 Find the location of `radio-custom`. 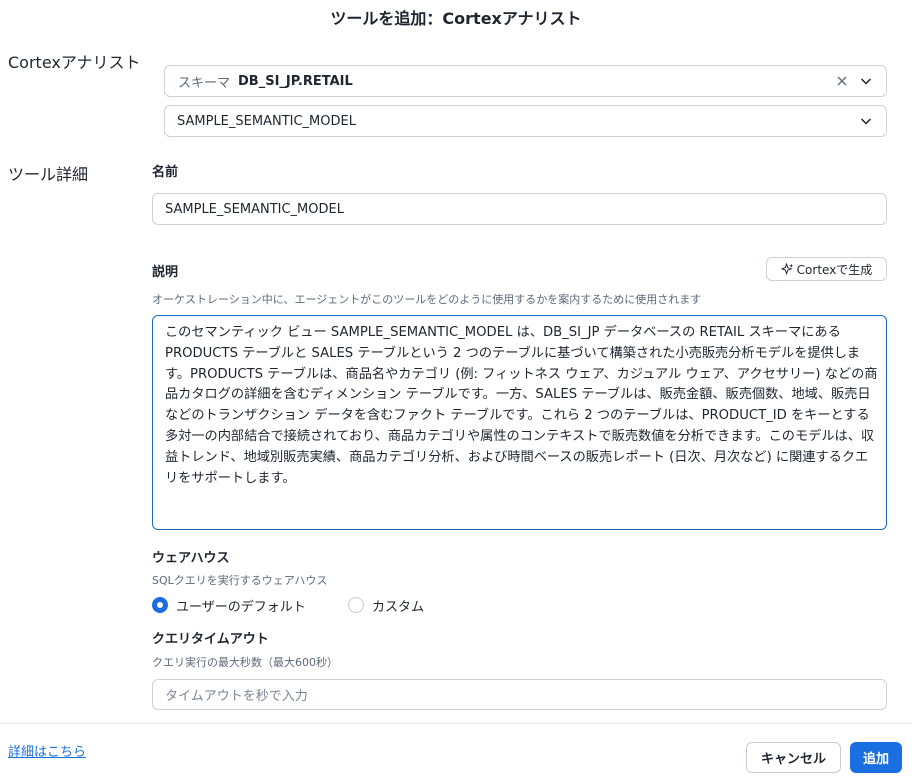

radio-custom is located at coordinates (356, 605).